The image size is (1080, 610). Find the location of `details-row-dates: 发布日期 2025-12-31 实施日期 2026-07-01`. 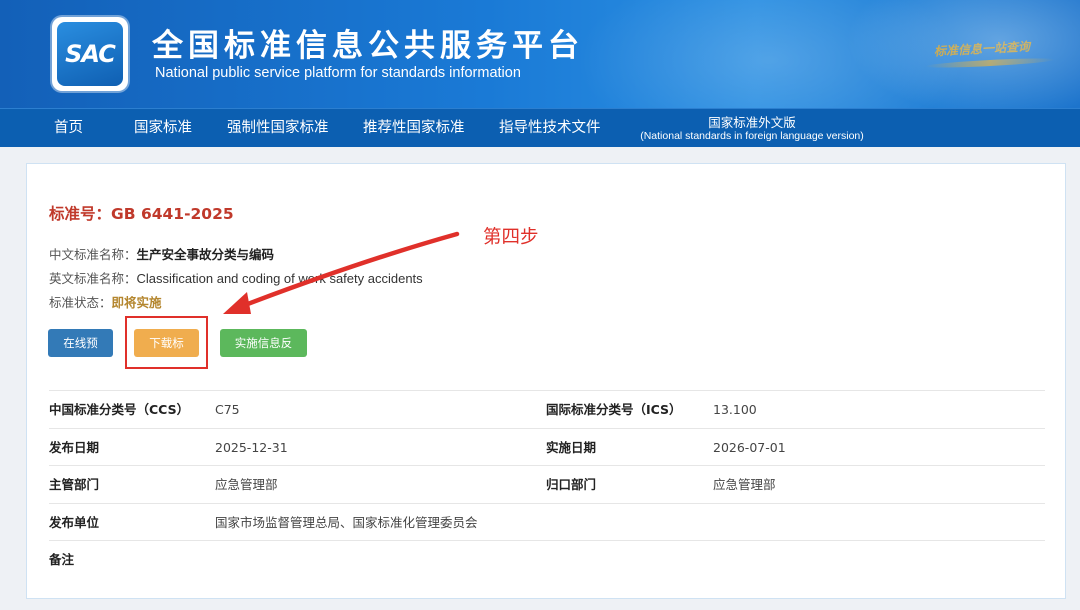

details-row-dates: 发布日期 2025-12-31 实施日期 2026-07-01 is located at coordinates (547, 446).